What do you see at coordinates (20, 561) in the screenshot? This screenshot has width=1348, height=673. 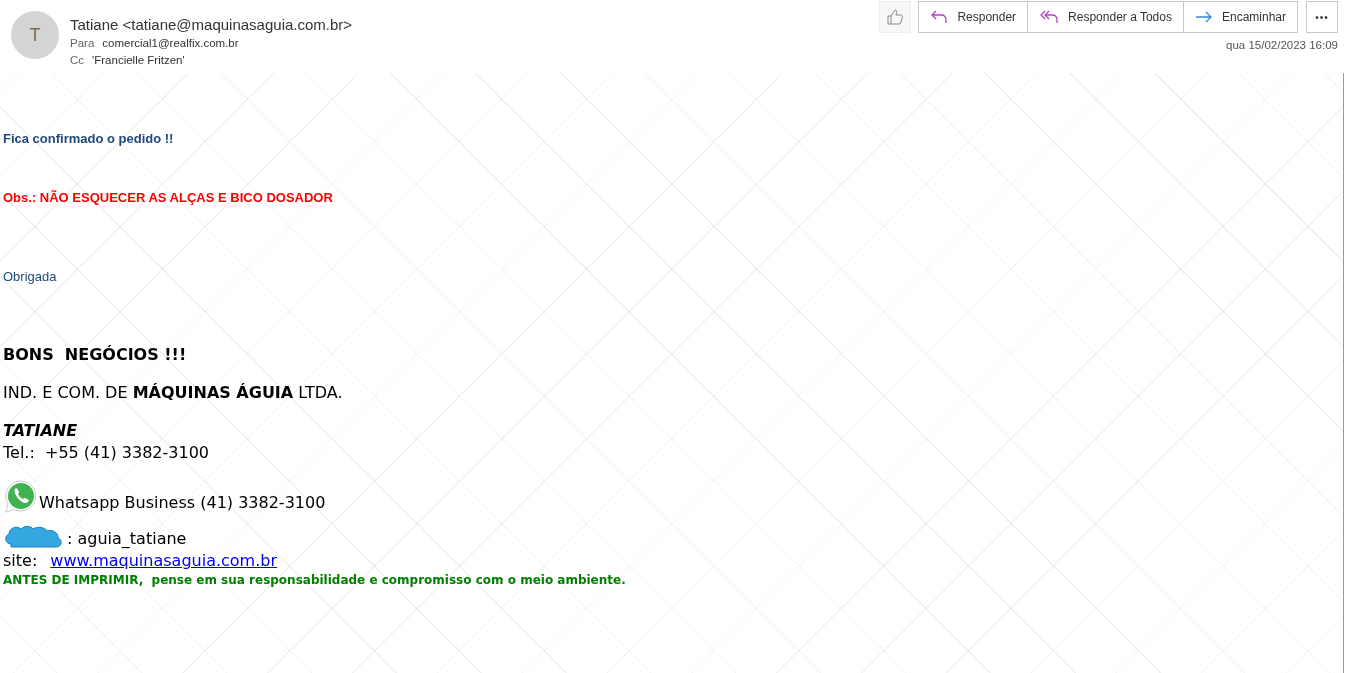 I see `website-label: site:` at bounding box center [20, 561].